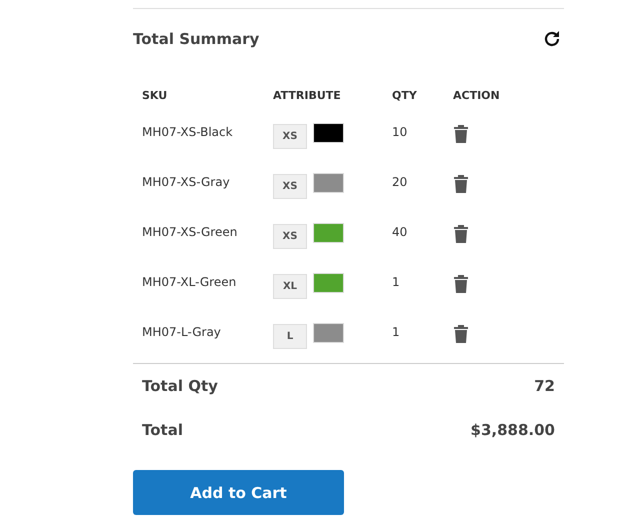 Image resolution: width=632 pixels, height=525 pixels. Describe the element at coordinates (290, 286) in the screenshot. I see `size-option: XL` at that location.